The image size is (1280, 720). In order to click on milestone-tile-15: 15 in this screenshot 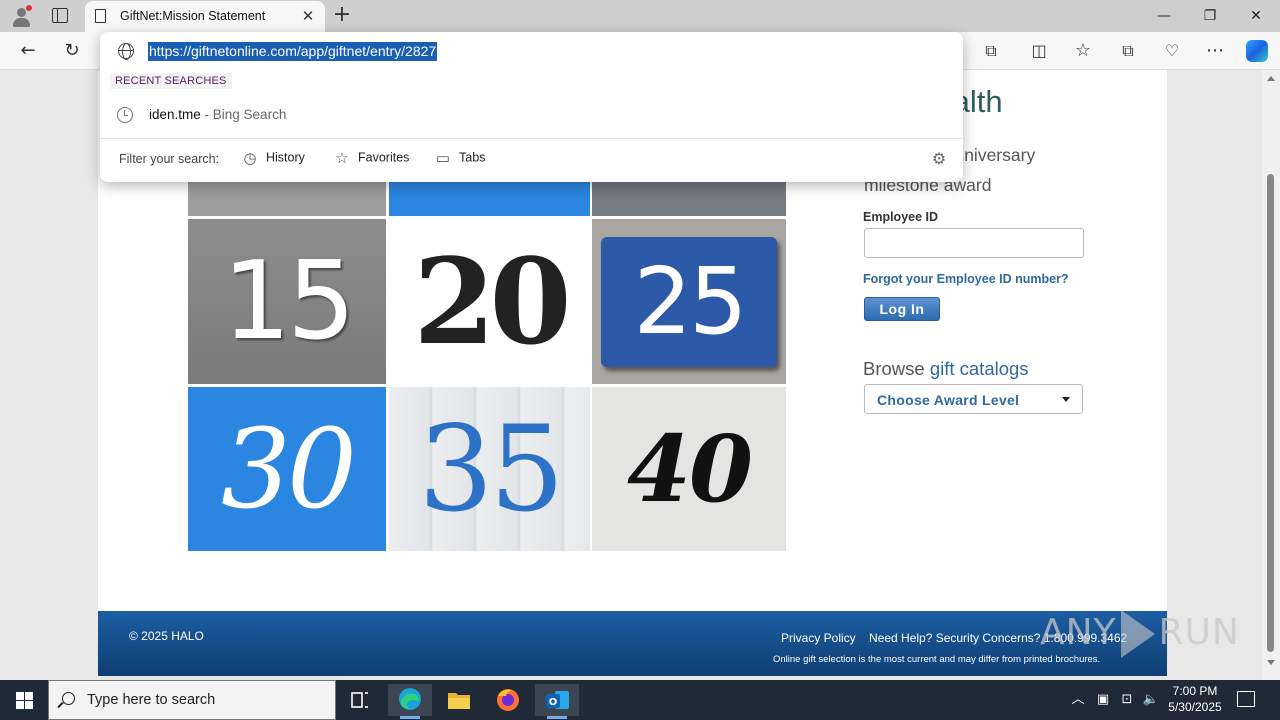, I will do `click(287, 301)`.